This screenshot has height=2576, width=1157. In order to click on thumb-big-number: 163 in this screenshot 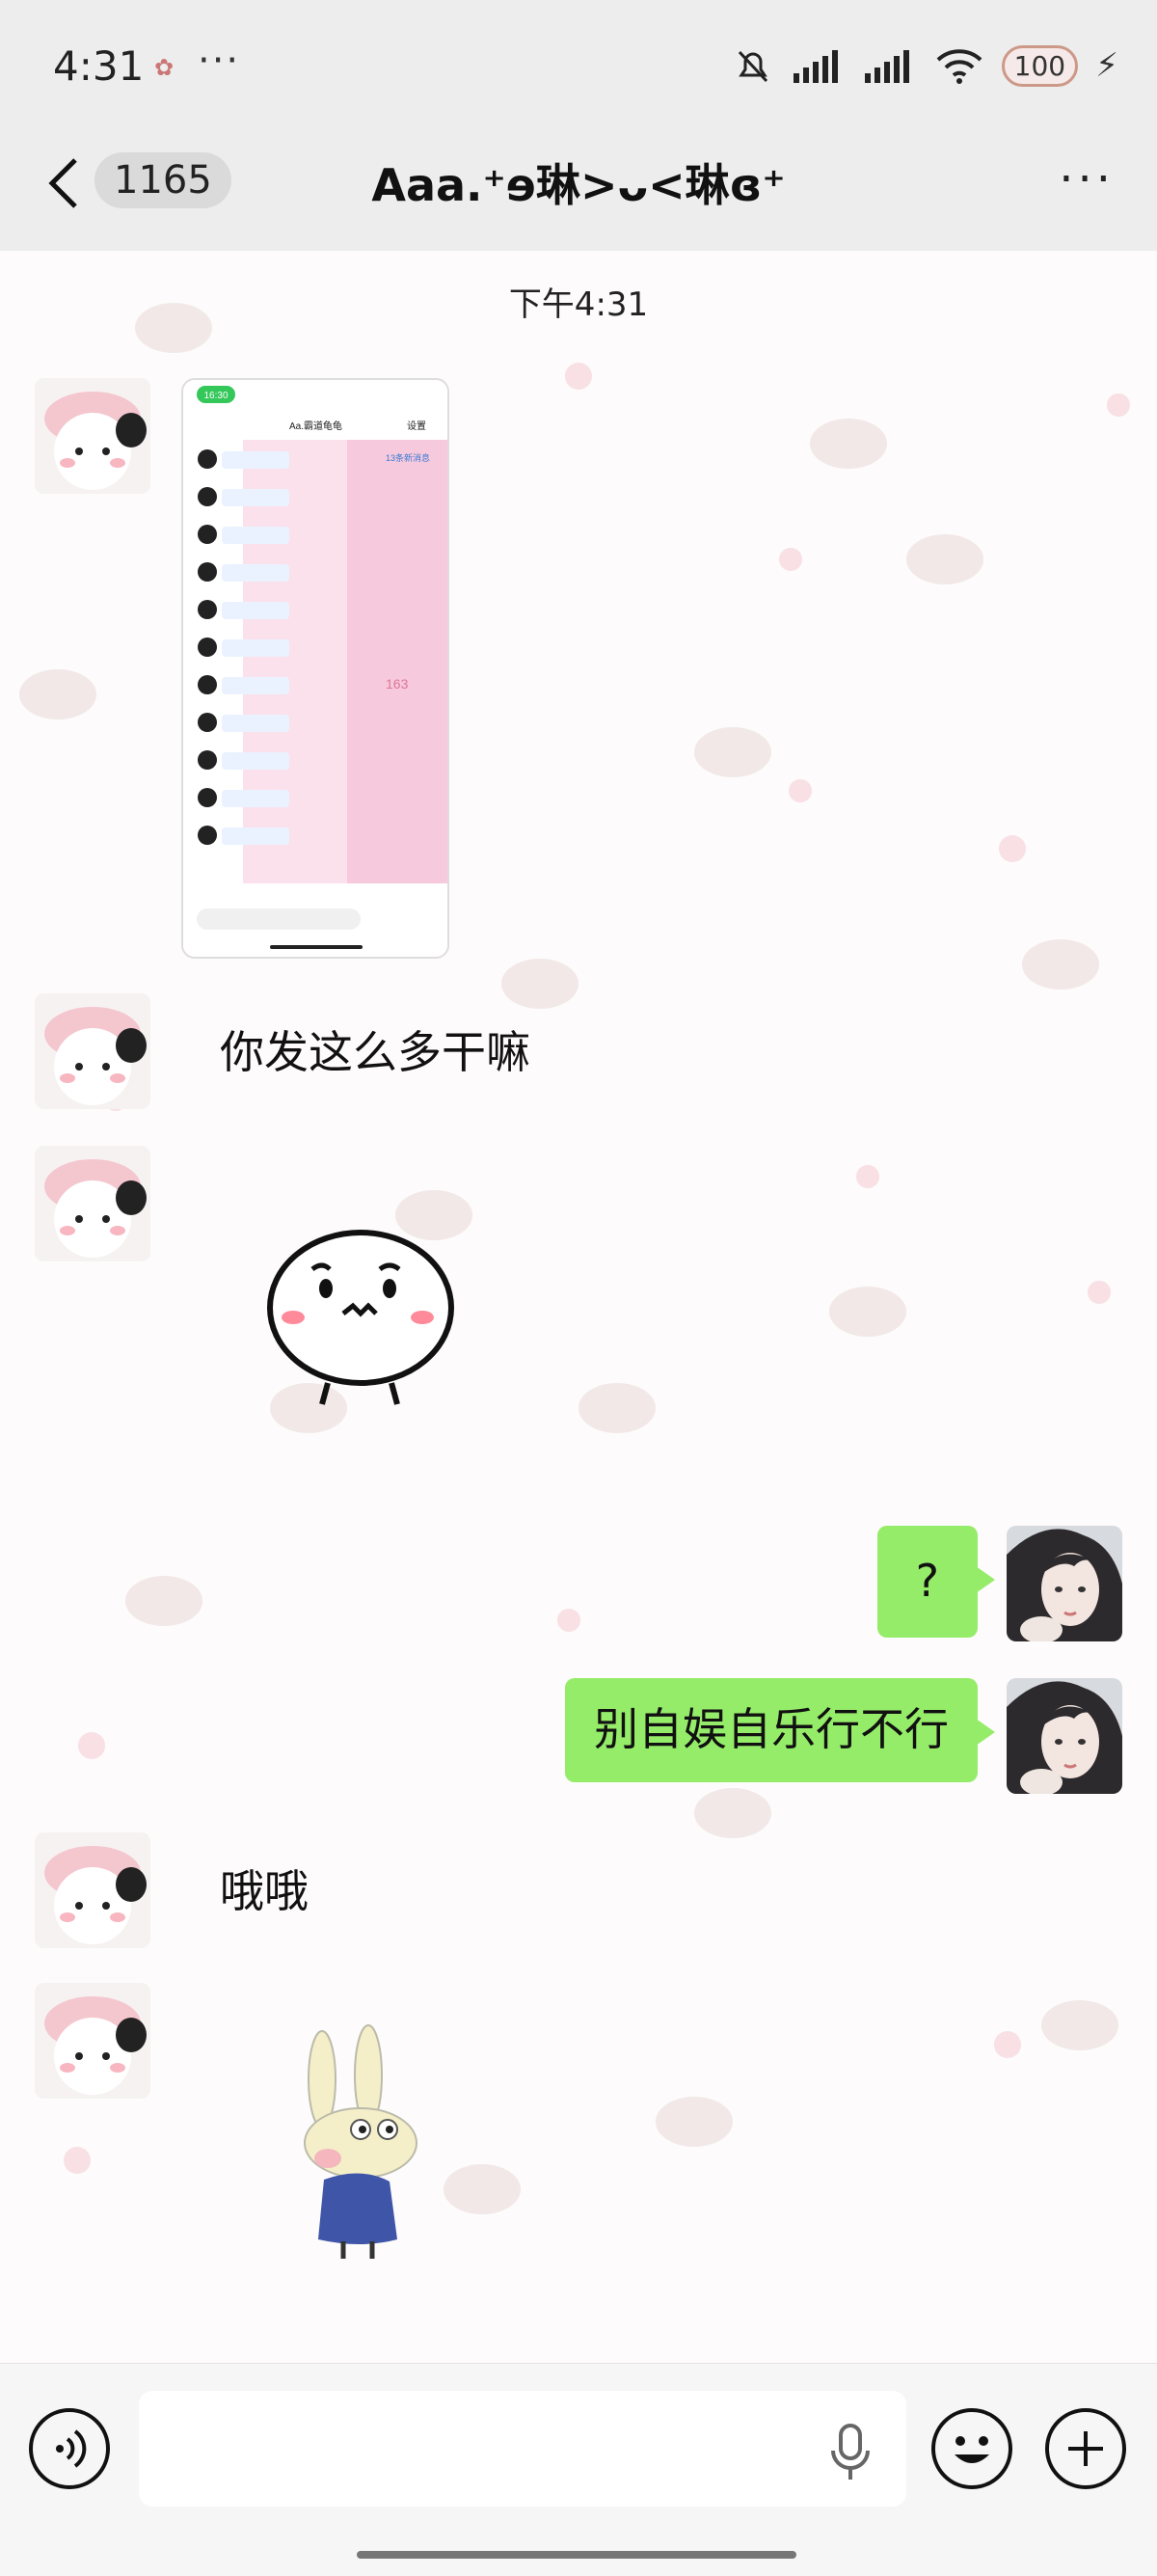, I will do `click(397, 683)`.